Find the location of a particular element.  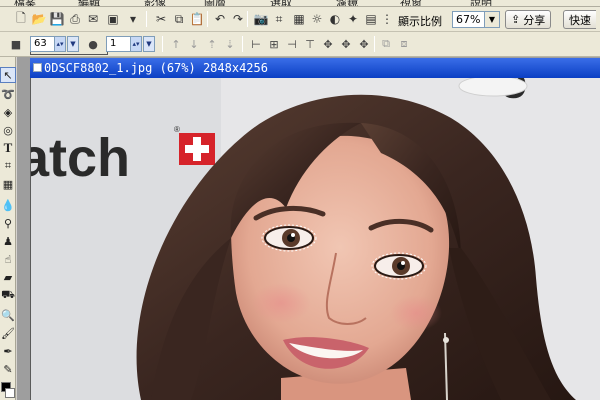

tools-palette: ↖ ➰ ◈ ◎ T ⌗ ▦ 💧 ⚲ ♟ ☝ ▰ ⛟ 🔍 🖌 ✒ ✎ is located at coordinates (8, 228).